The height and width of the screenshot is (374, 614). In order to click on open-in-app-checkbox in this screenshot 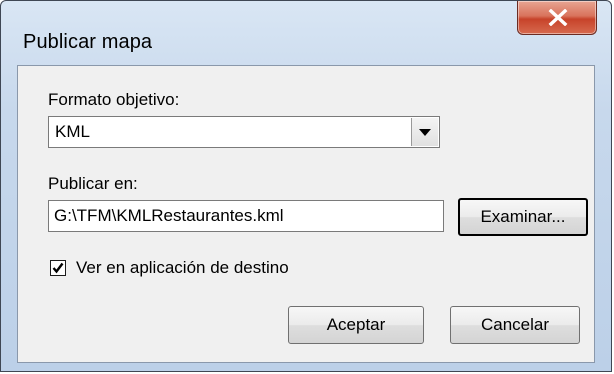, I will do `click(58, 268)`.